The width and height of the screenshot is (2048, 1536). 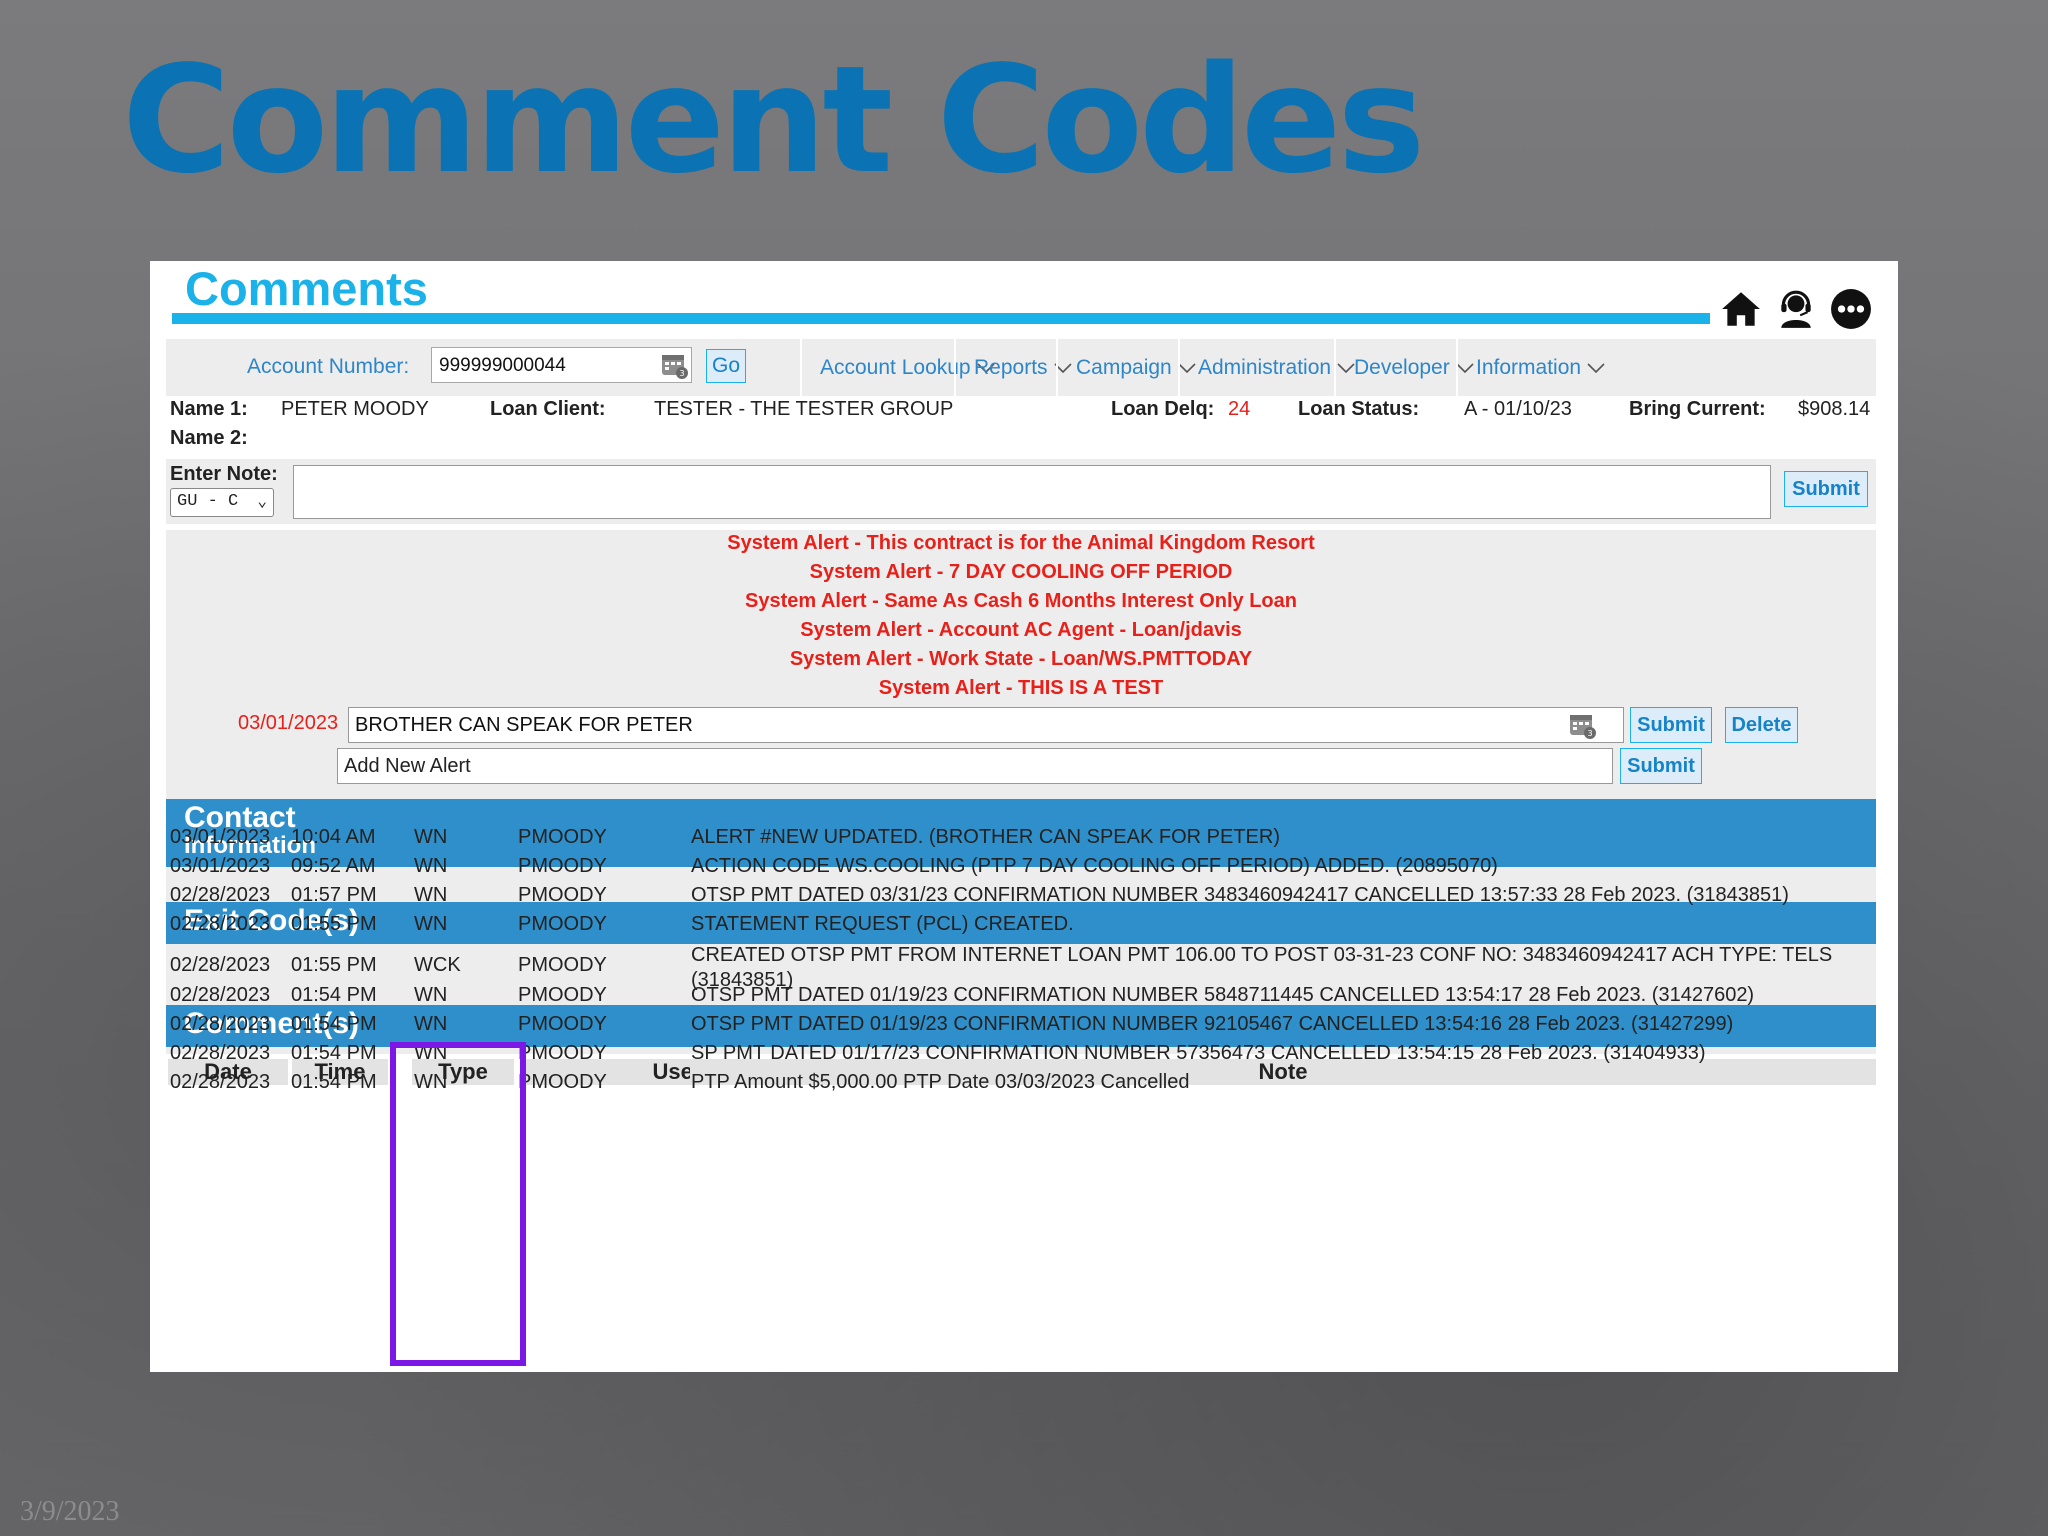 I want to click on note-code-select: GU - C ⌄, so click(x=222, y=502).